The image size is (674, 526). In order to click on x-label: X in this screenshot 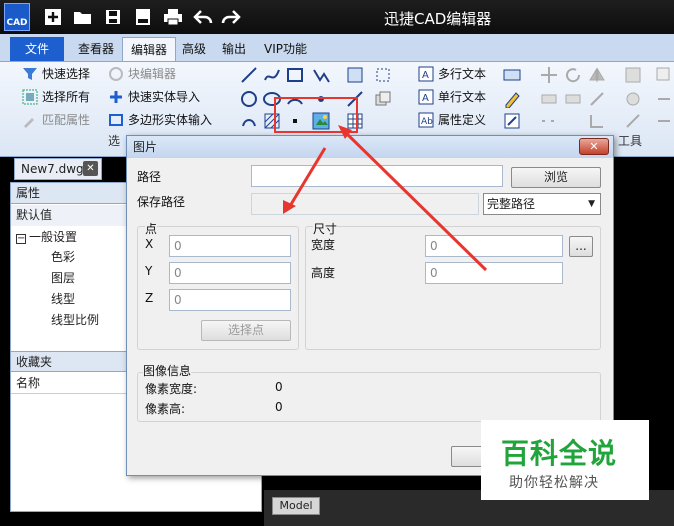, I will do `click(149, 244)`.